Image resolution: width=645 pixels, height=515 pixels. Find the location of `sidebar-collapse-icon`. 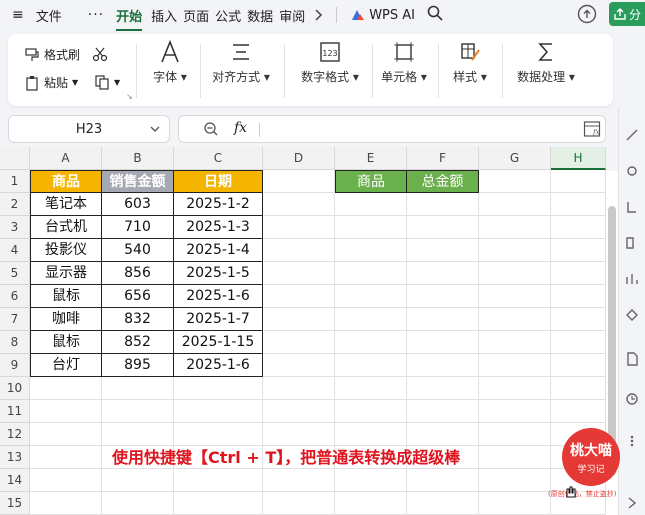

sidebar-collapse-icon is located at coordinates (632, 503).